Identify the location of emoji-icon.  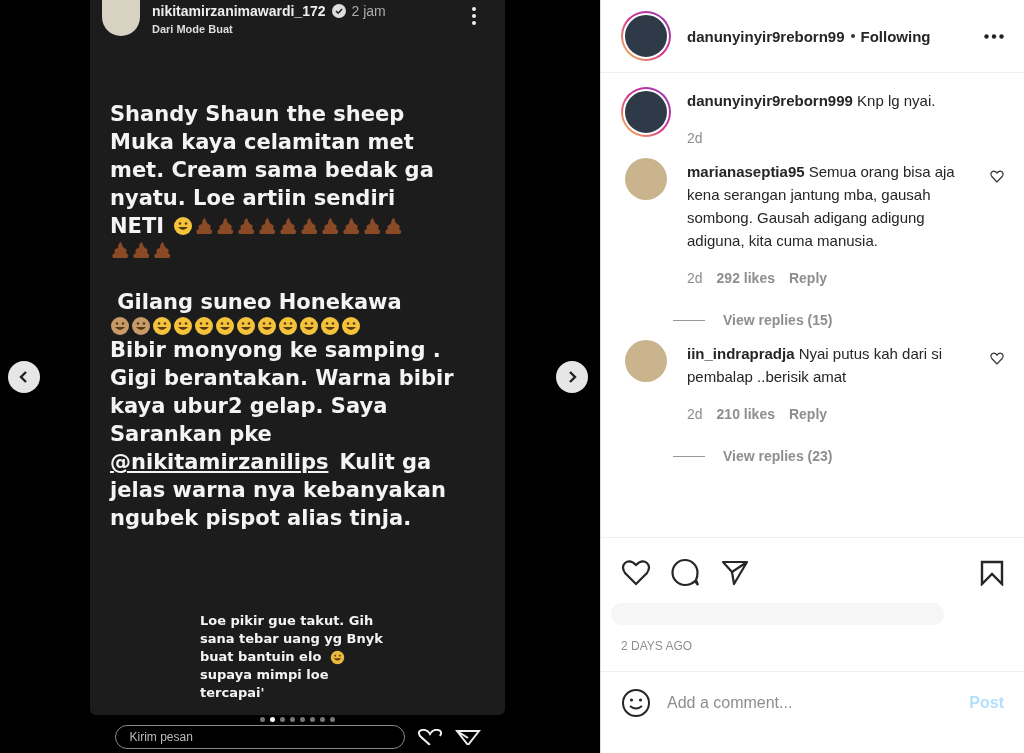
(636, 703).